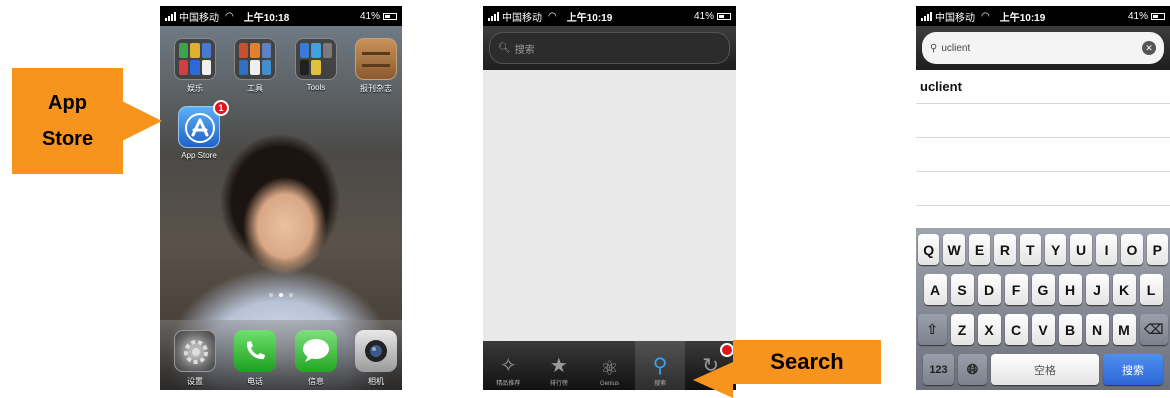 The image size is (1170, 398). I want to click on search-placeholder: 搜索, so click(524, 50).